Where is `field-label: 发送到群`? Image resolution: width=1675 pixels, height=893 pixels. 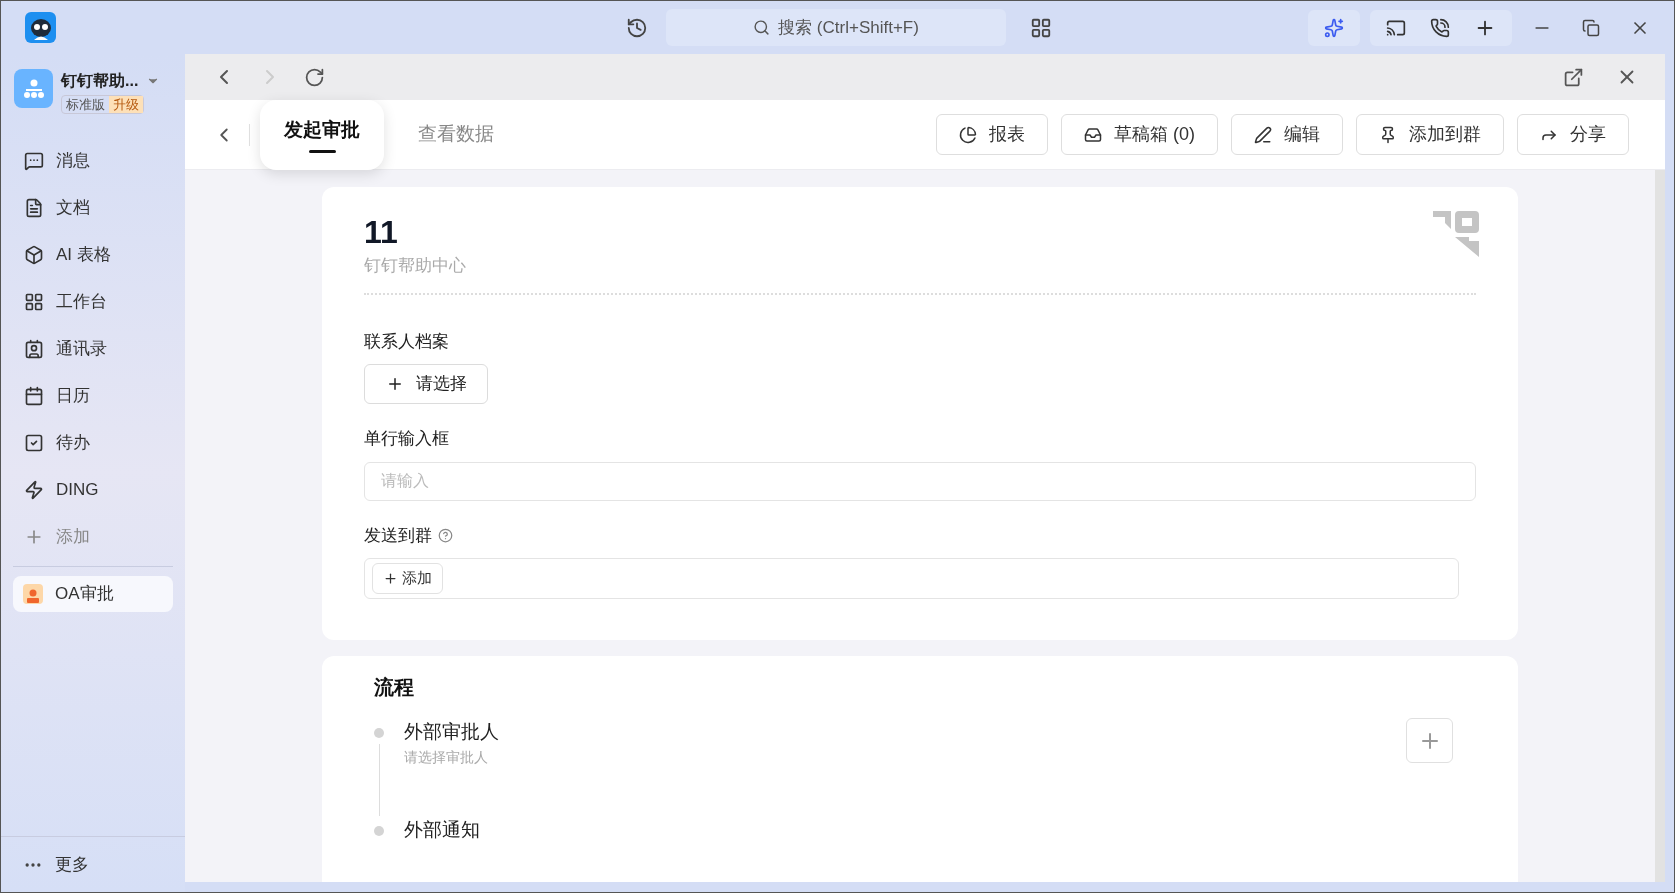
field-label: 发送到群 is located at coordinates (398, 535).